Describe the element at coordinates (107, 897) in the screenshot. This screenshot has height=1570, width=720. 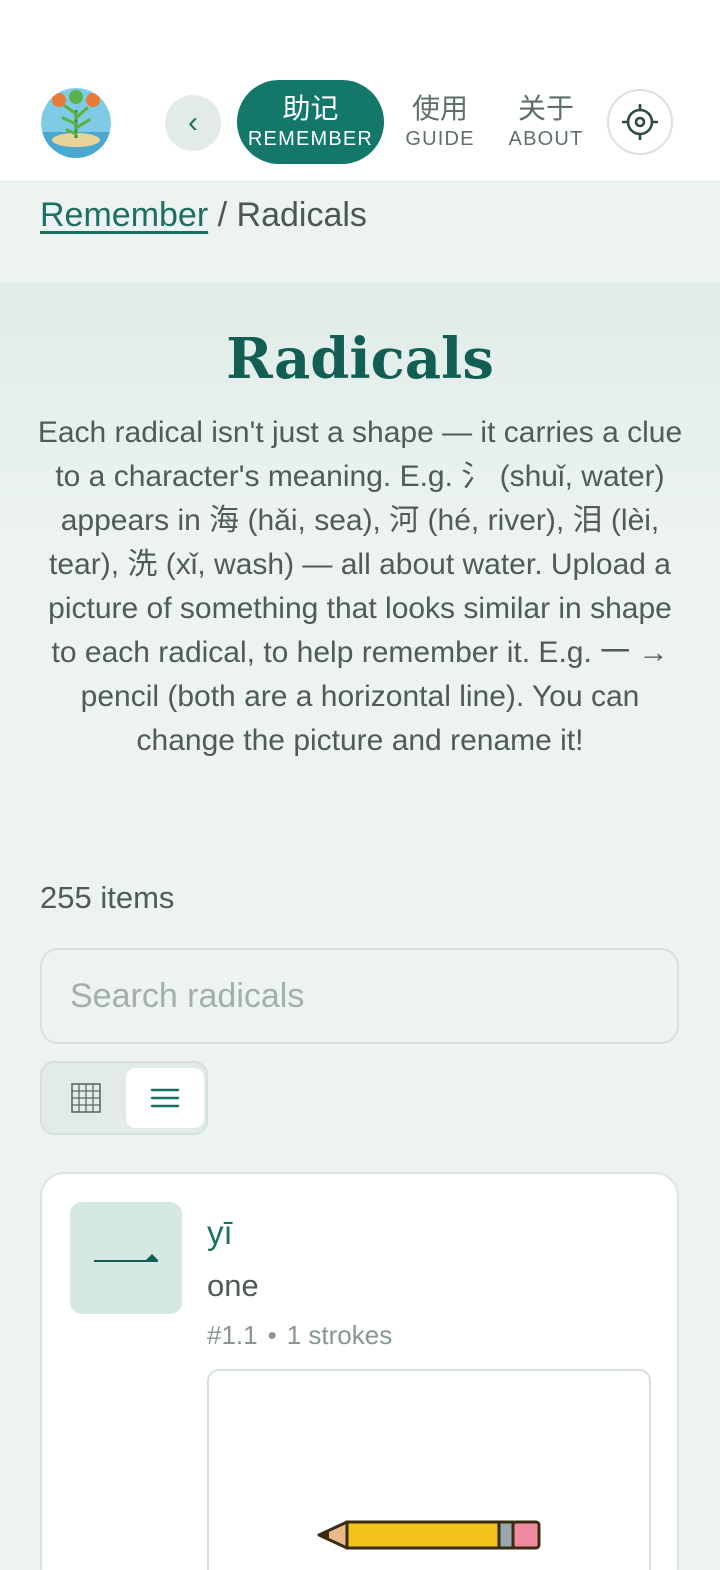
I see `item-count: 255 items` at that location.